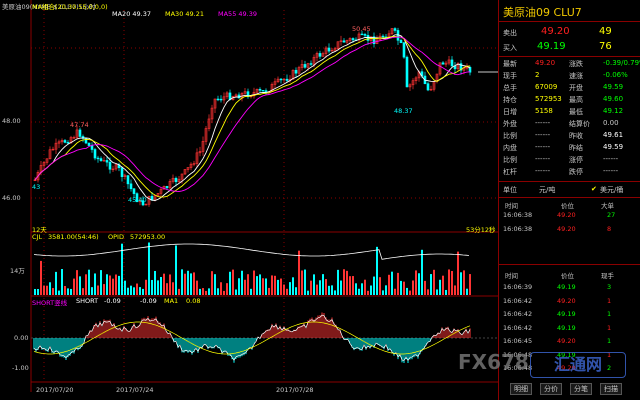 The height and width of the screenshot is (400, 640). Describe the element at coordinates (510, 76) in the screenshot. I see `quote-label: 现手` at that location.